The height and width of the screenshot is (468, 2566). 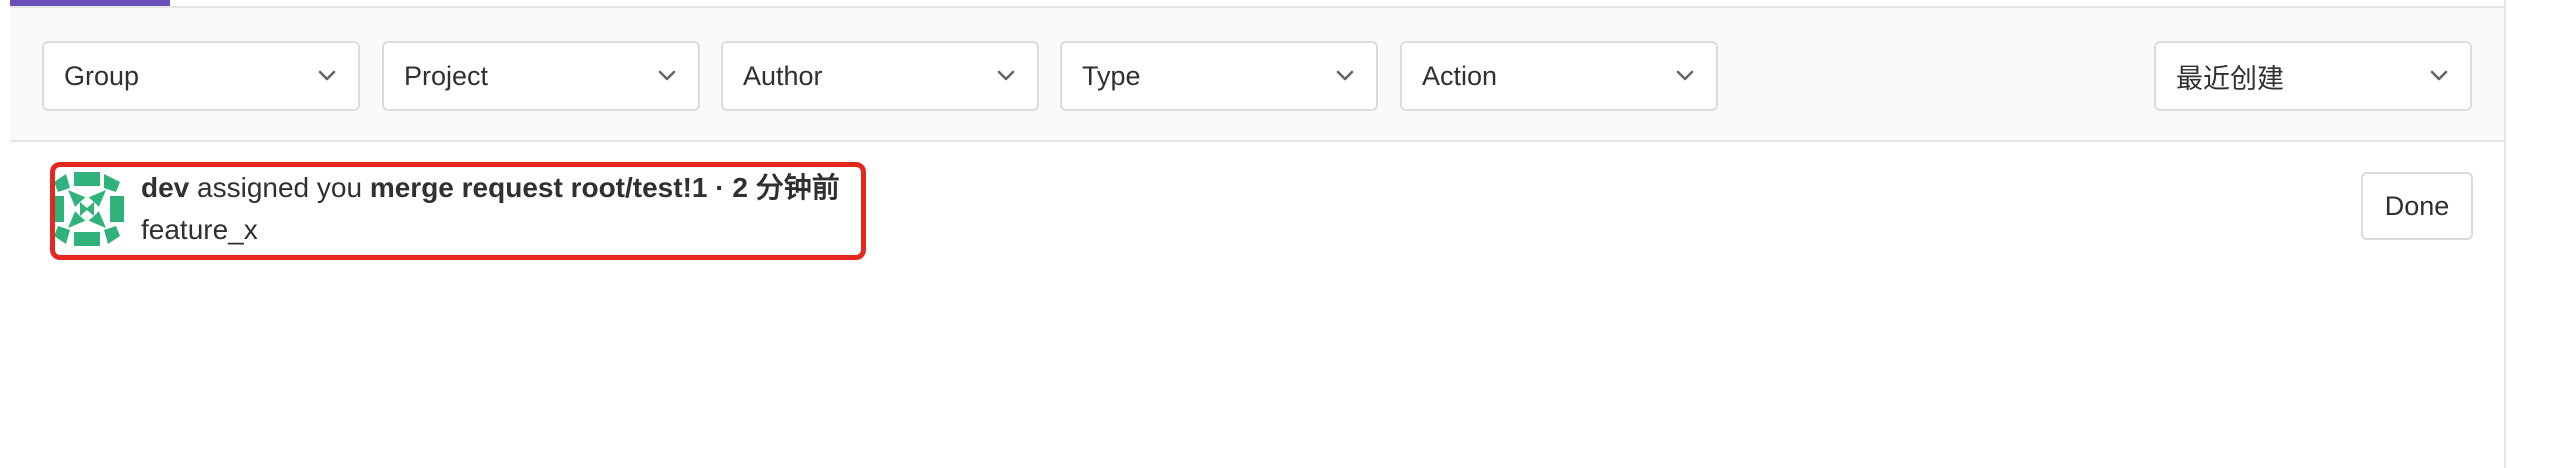 I want to click on sort-label: 最近创建, so click(x=2230, y=78).